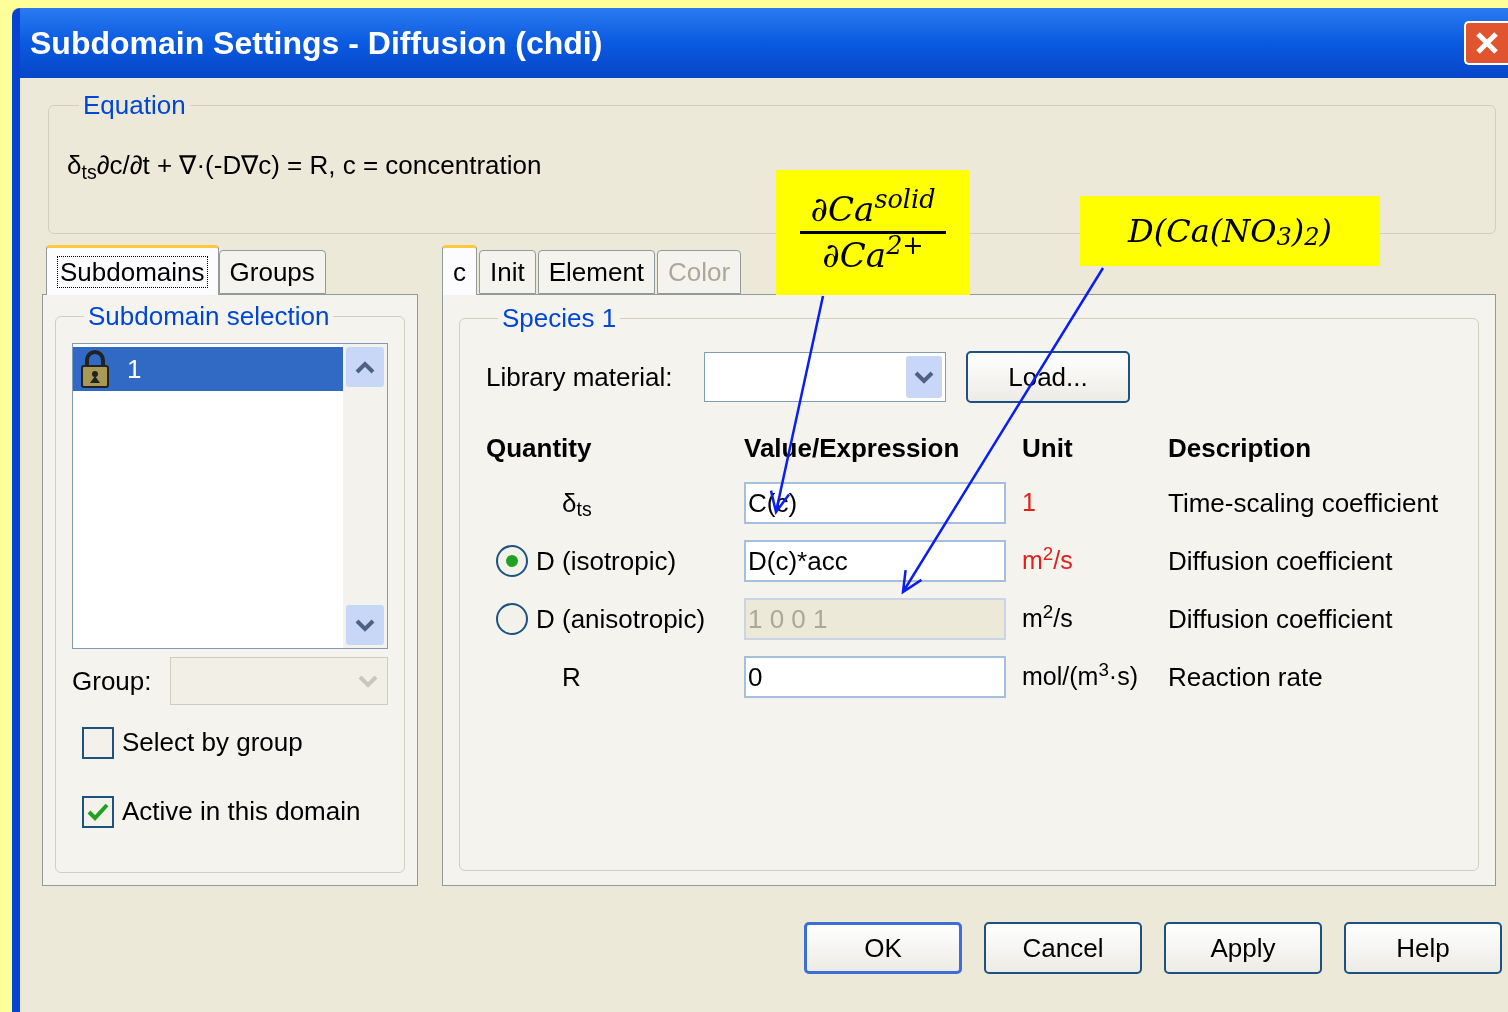 The image size is (1508, 1012). What do you see at coordinates (1423, 948) in the screenshot?
I see `dialog-button: Help` at bounding box center [1423, 948].